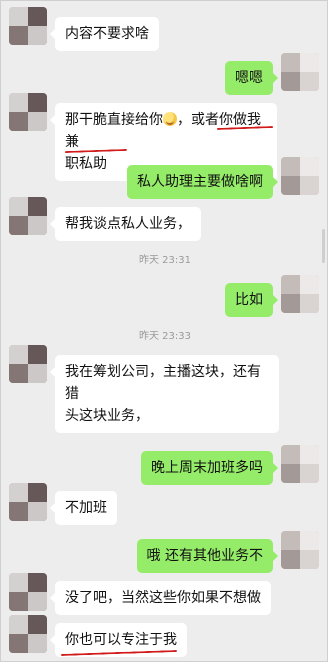 The image size is (328, 662). Describe the element at coordinates (107, 416) in the screenshot. I see `message-line: 头这块业务，` at that location.